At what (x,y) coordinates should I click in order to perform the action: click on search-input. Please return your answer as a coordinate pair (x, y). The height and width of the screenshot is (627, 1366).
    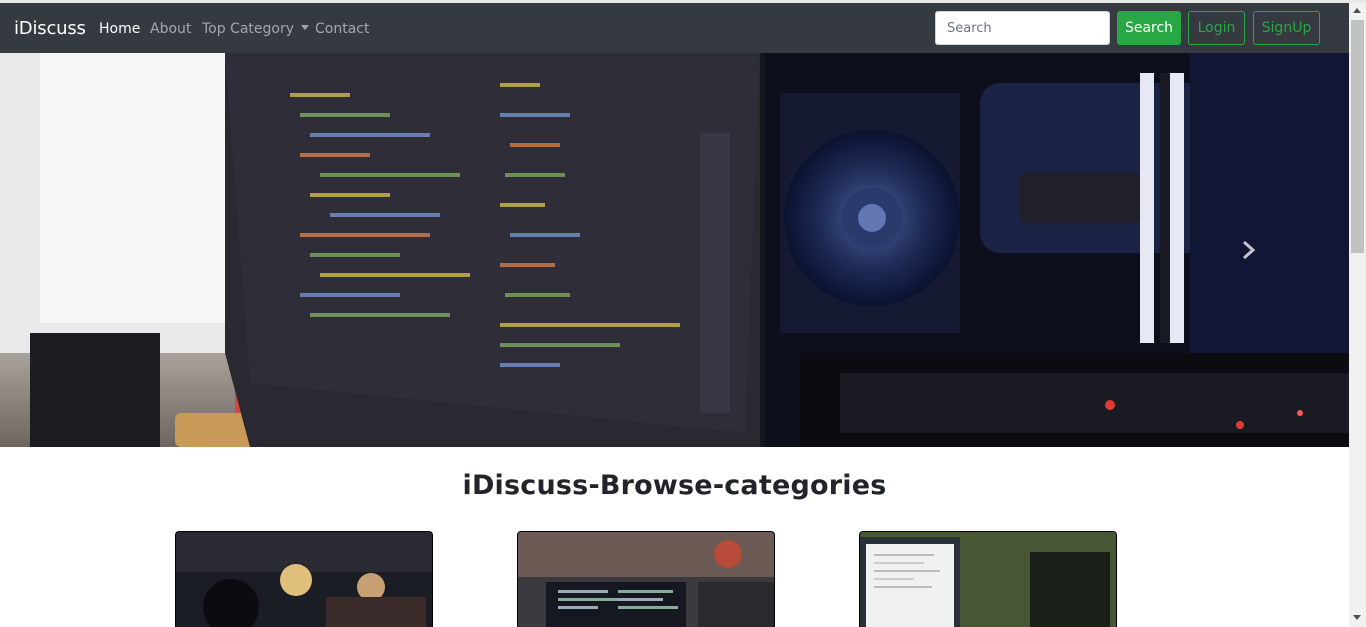
    Looking at the image, I should click on (1022, 28).